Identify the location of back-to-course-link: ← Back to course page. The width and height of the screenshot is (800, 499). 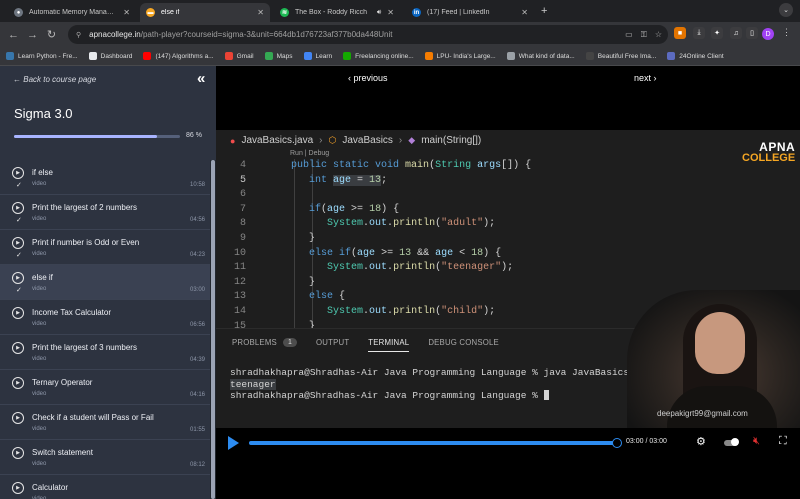
(54, 79).